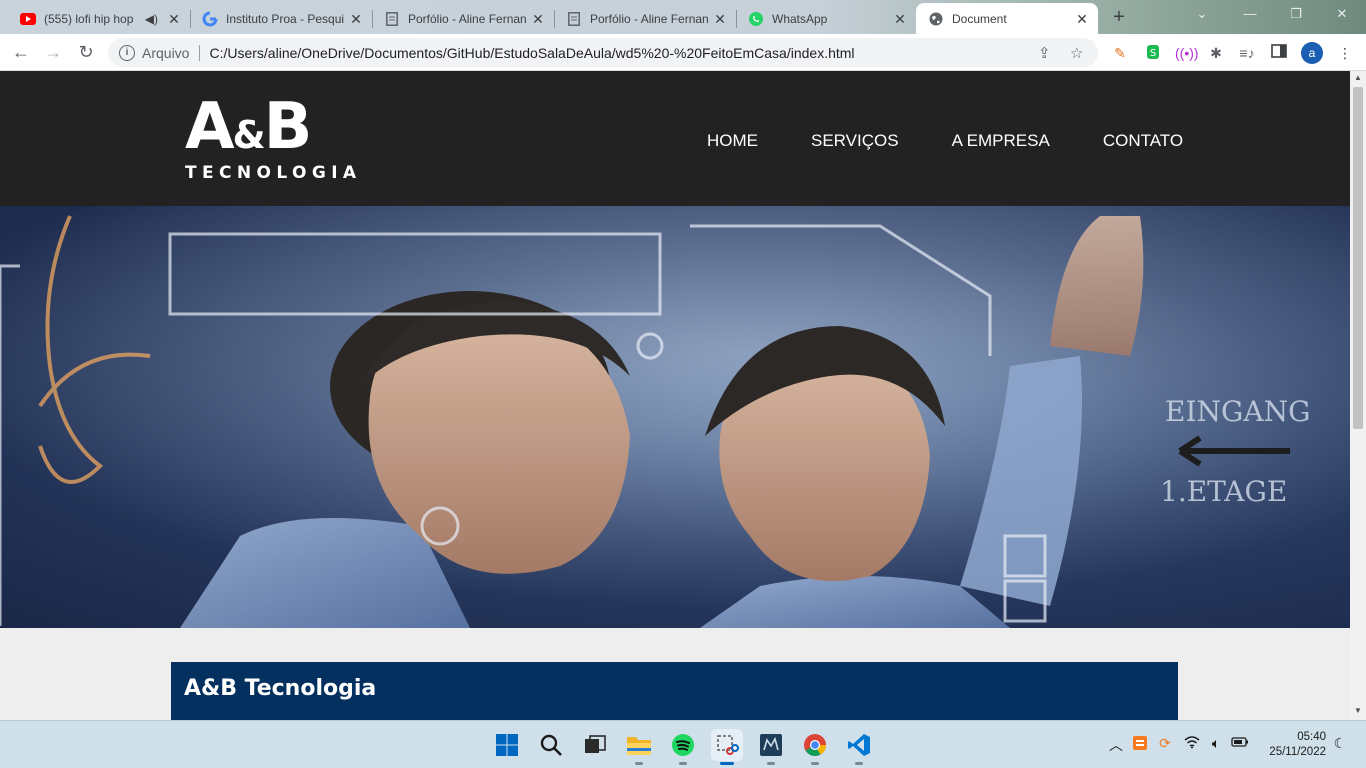 The width and height of the screenshot is (1366, 768). Describe the element at coordinates (1342, 16) in the screenshot. I see `close-window-icon: ✕` at that location.